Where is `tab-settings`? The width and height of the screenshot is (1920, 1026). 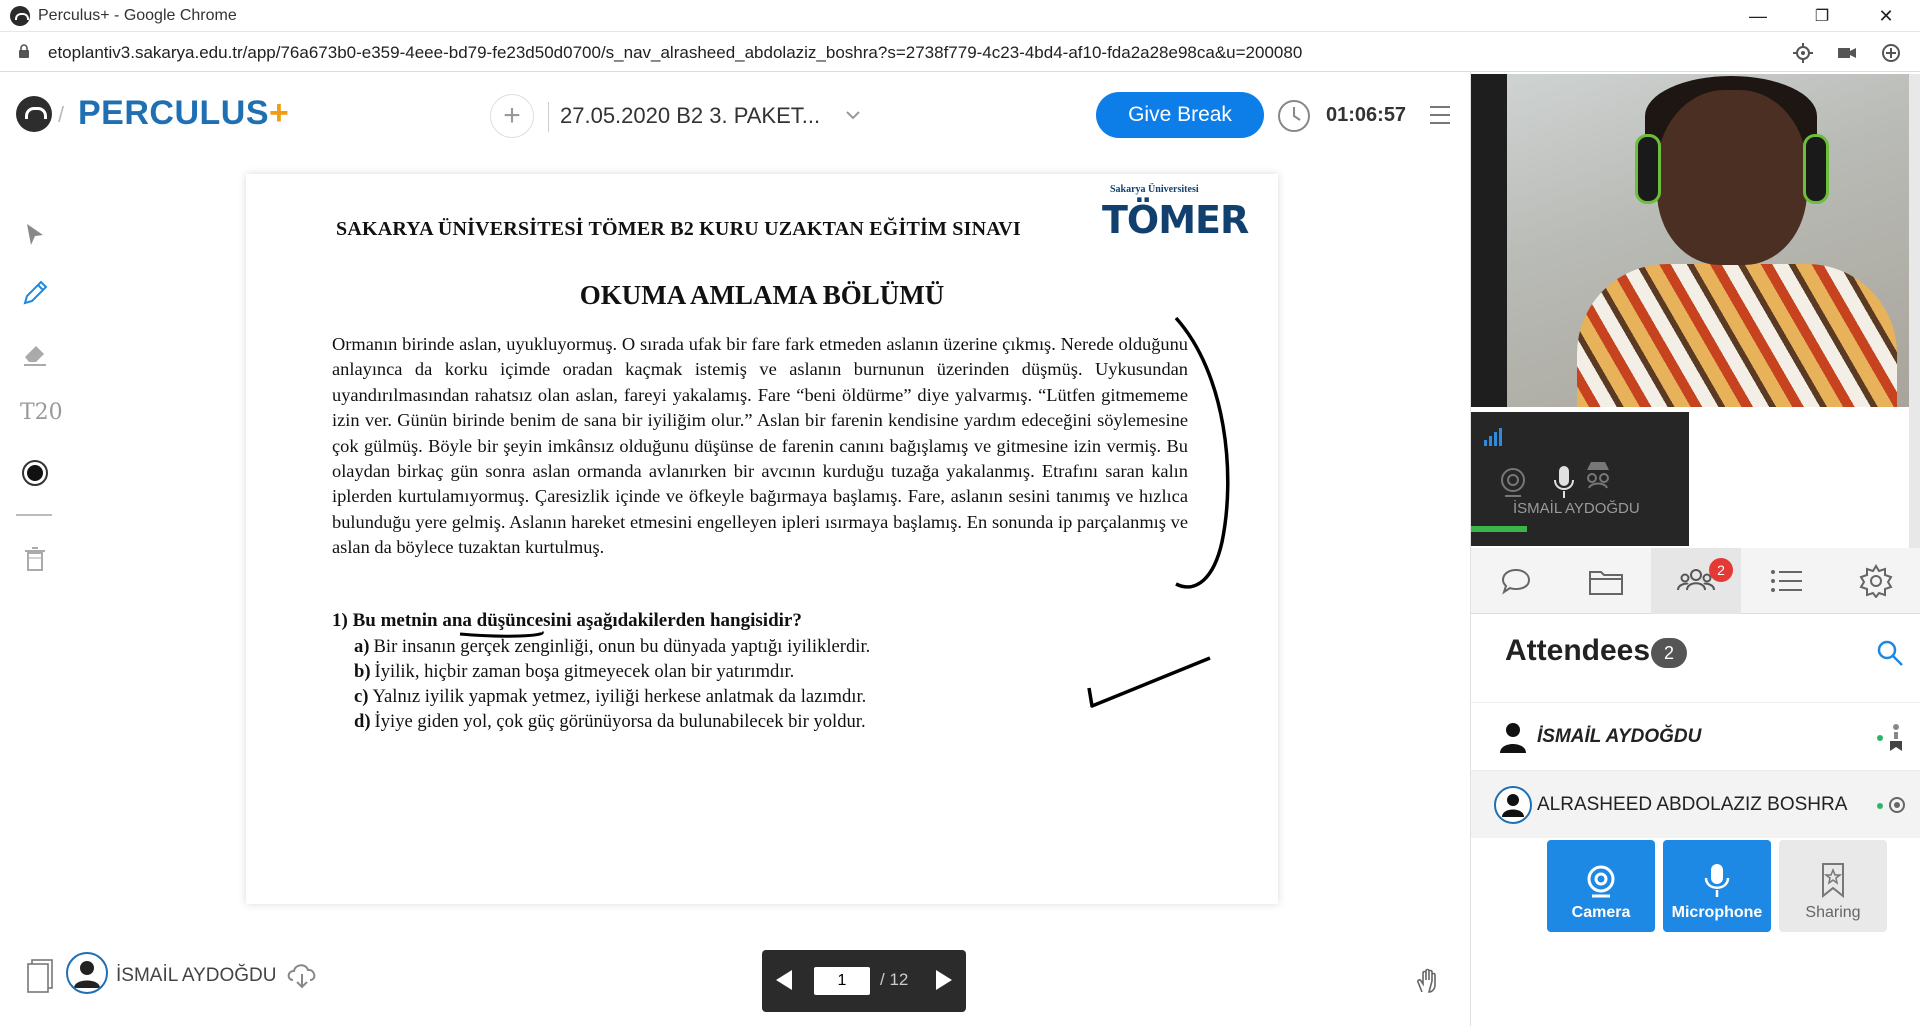
tab-settings is located at coordinates (1875, 581).